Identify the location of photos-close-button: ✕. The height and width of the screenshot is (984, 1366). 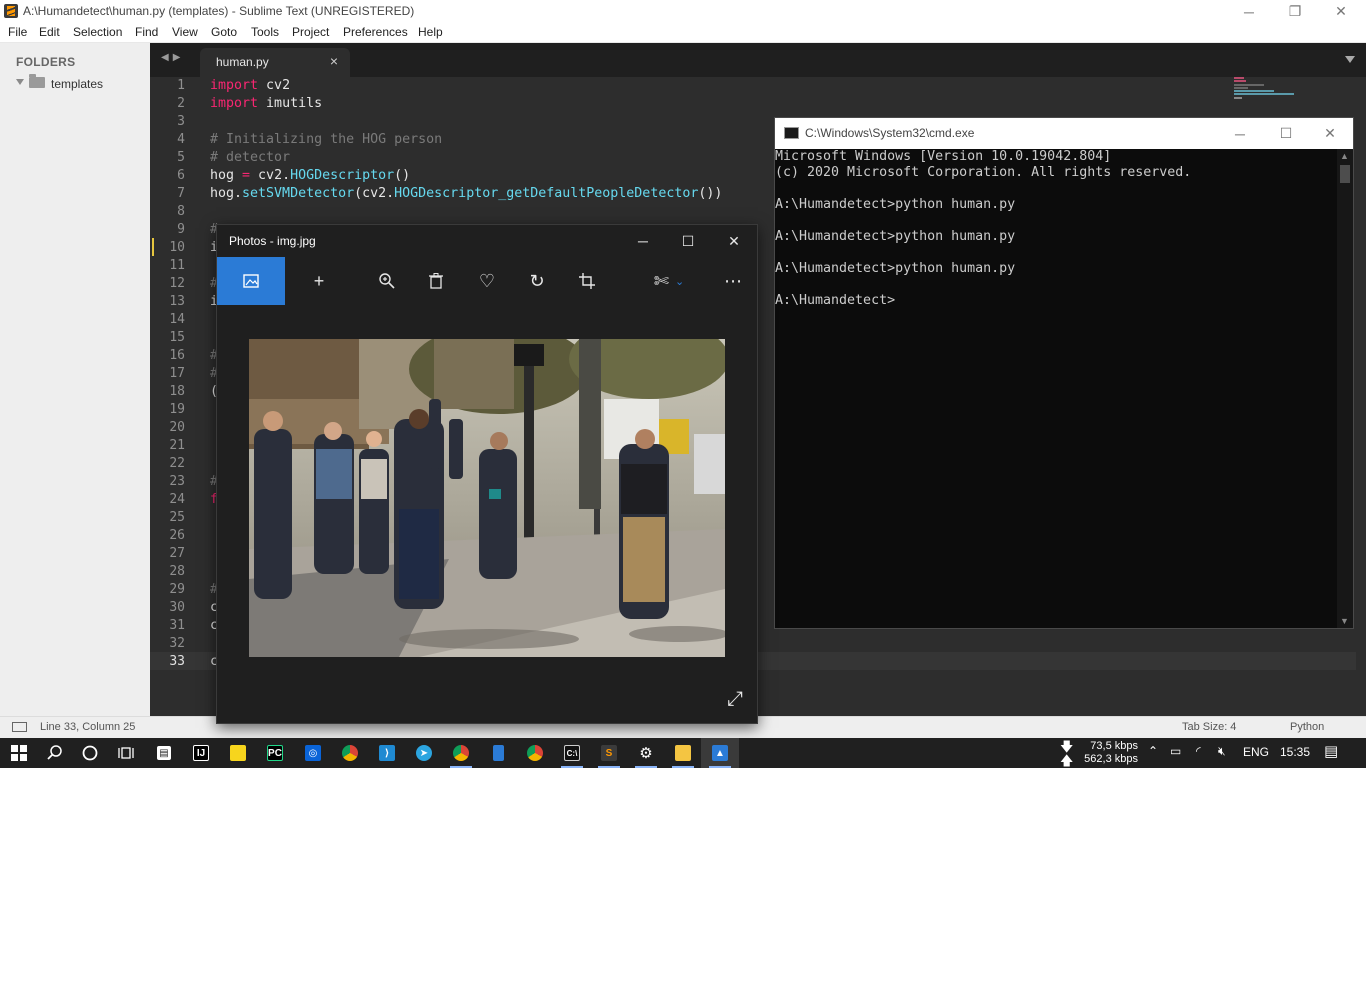
(734, 241).